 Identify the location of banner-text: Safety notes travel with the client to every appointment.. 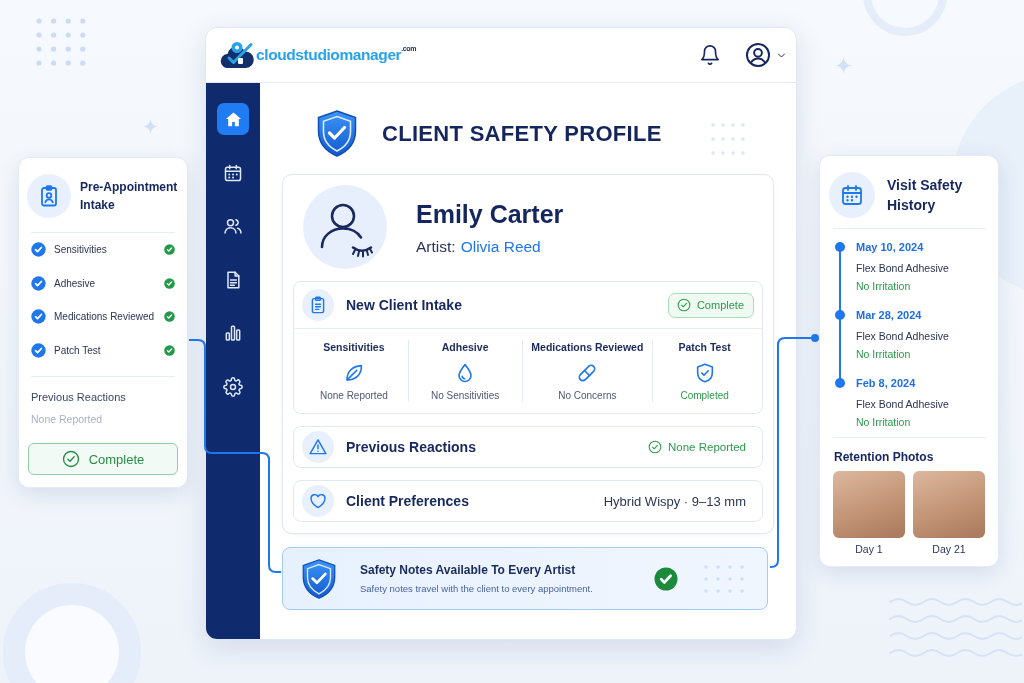
(477, 589).